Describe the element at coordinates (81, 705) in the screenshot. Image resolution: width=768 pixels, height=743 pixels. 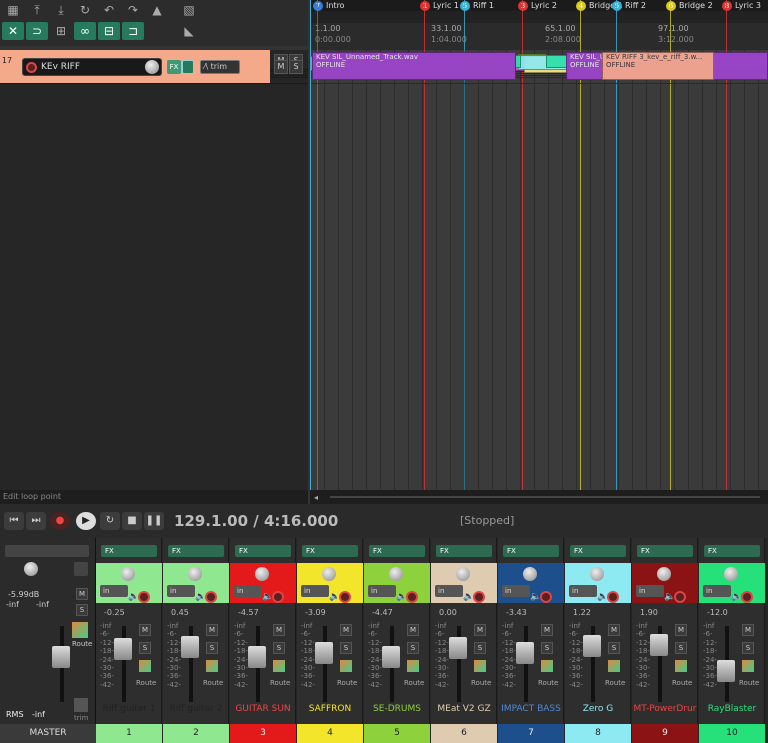
I see `master-trim-icon` at that location.